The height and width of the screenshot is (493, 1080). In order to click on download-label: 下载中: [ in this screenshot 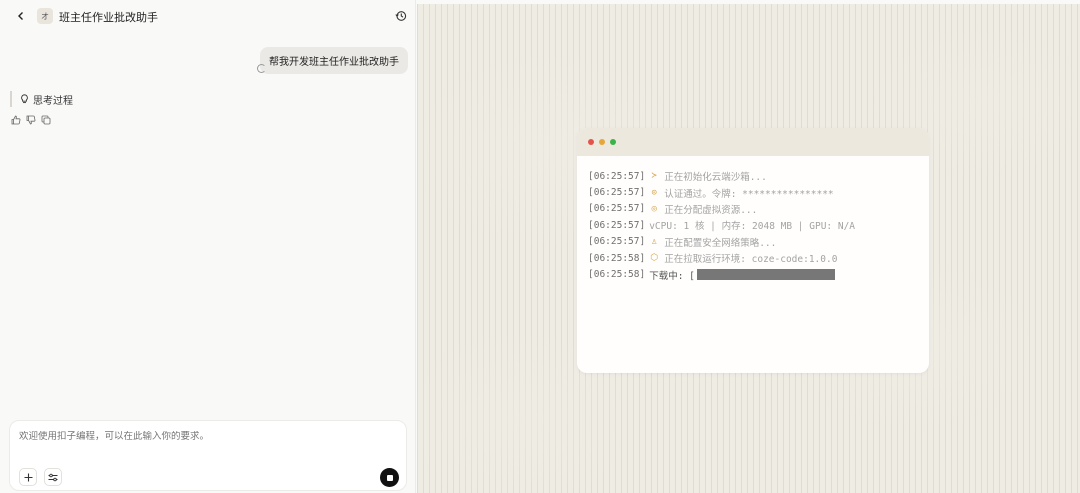, I will do `click(672, 276)`.